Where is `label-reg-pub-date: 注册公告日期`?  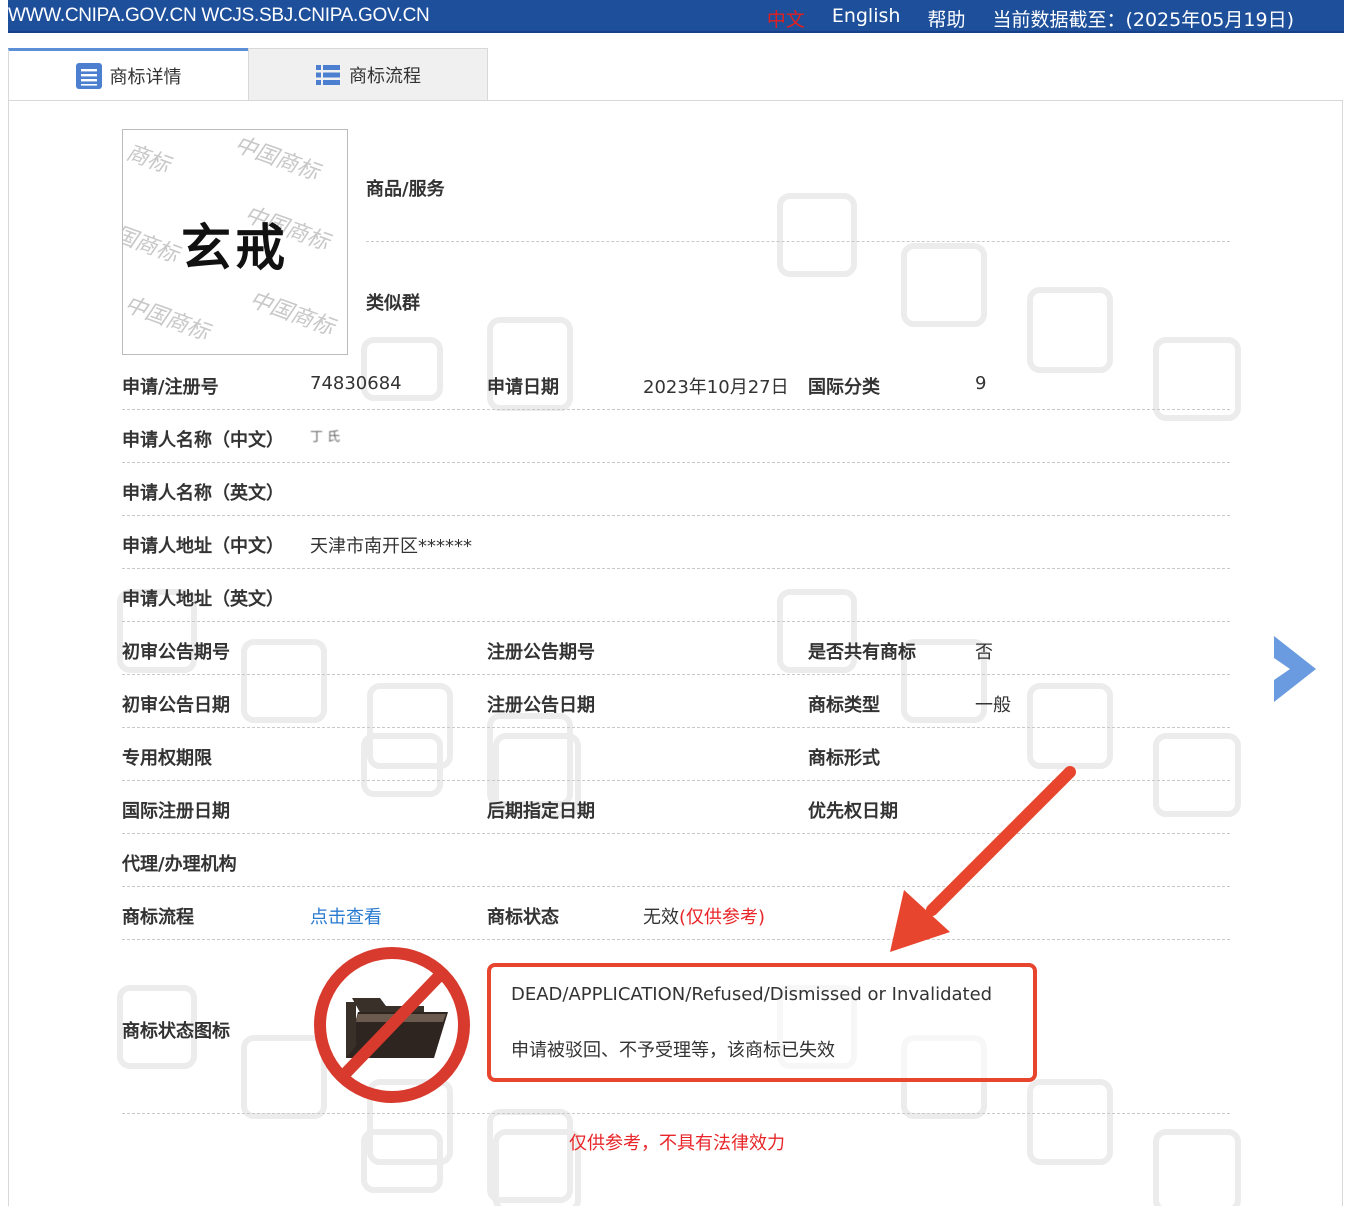
label-reg-pub-date: 注册公告日期 is located at coordinates (541, 705).